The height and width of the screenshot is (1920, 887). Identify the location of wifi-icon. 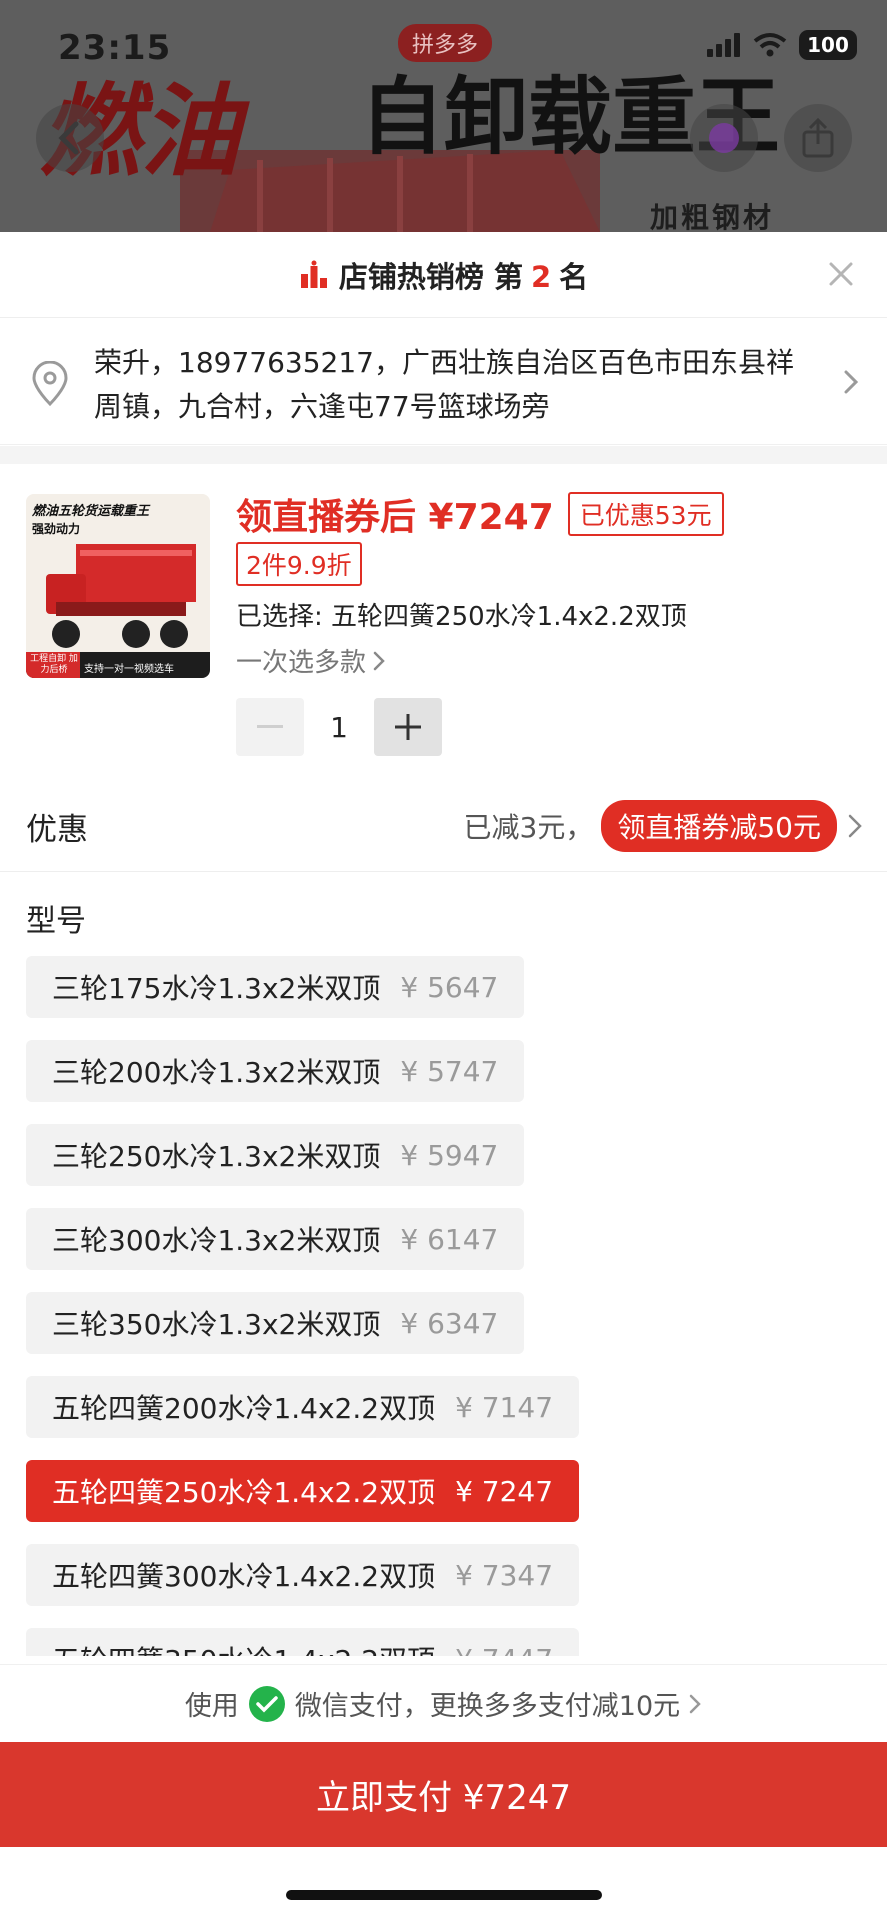
(770, 45).